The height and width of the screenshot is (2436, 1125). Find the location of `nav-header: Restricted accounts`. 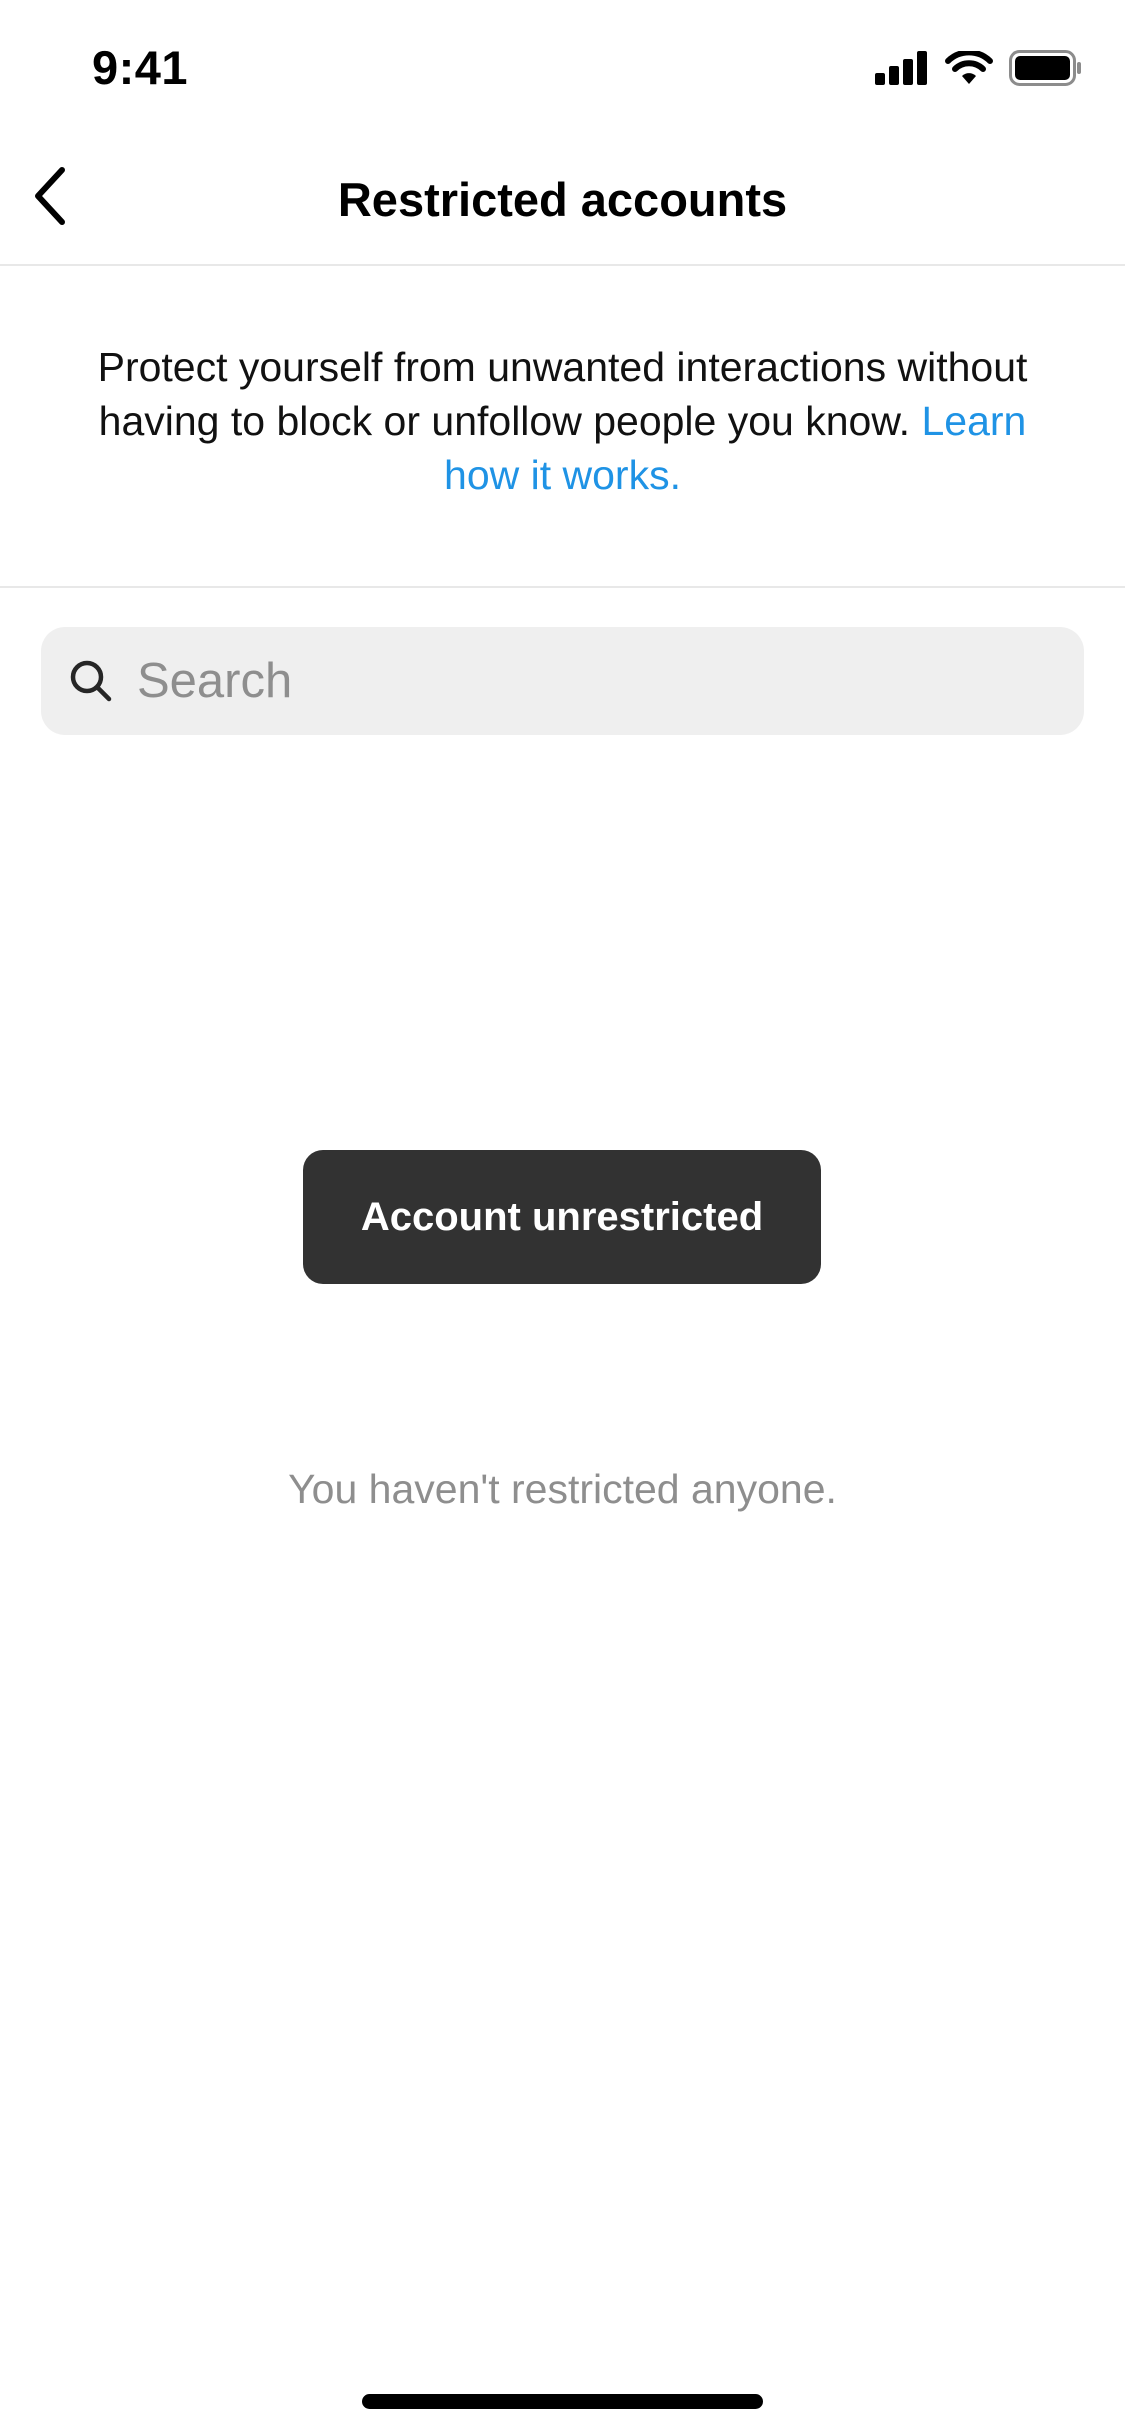

nav-header: Restricted accounts is located at coordinates (562, 199).